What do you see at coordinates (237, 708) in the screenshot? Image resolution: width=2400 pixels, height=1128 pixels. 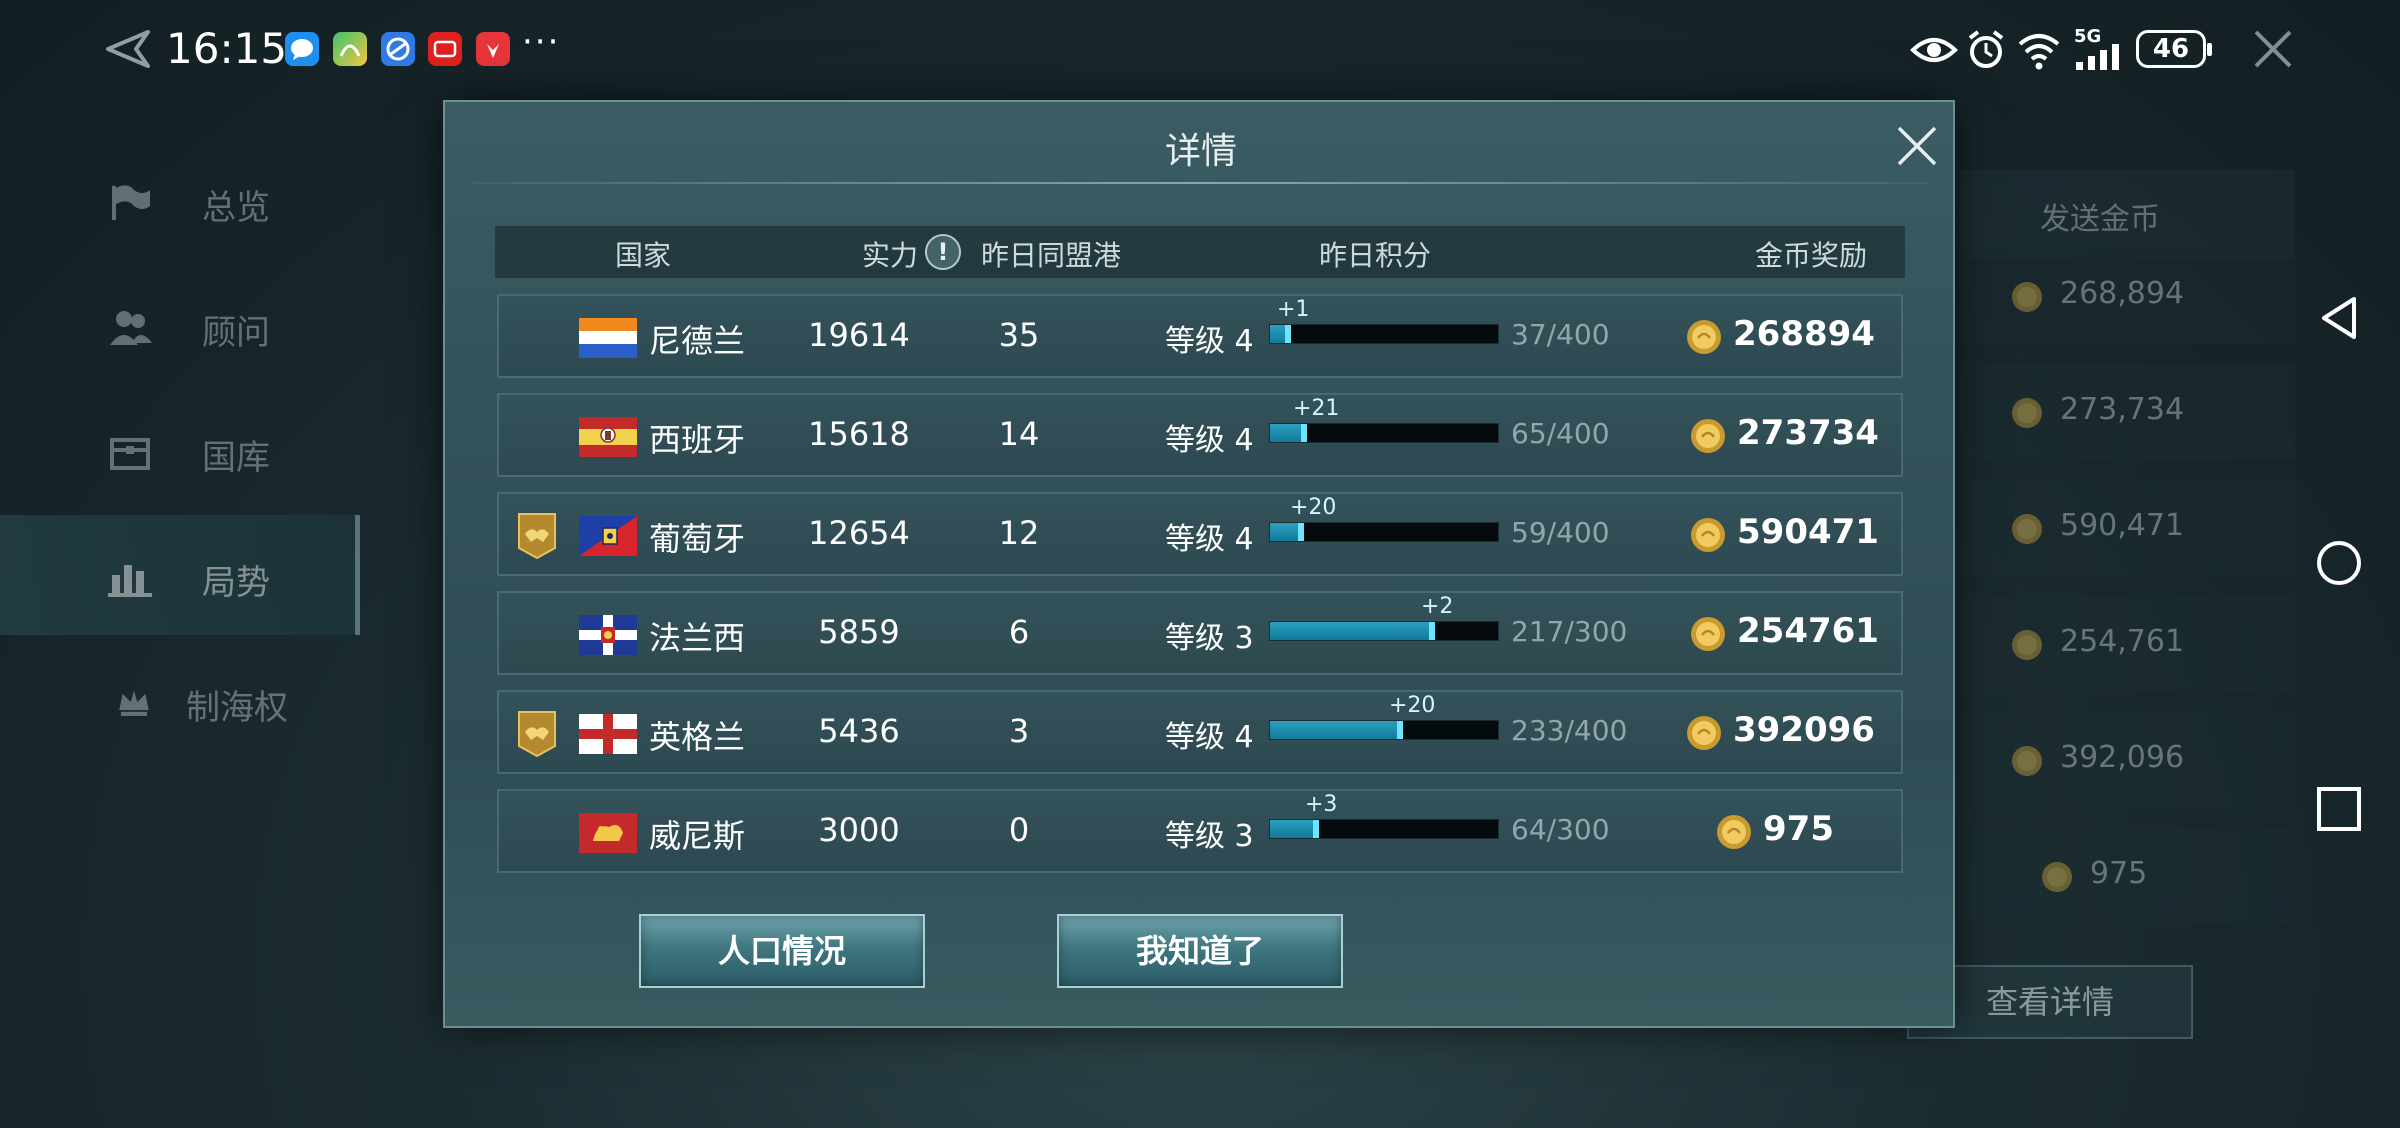 I see `menu-label: 制海权` at bounding box center [237, 708].